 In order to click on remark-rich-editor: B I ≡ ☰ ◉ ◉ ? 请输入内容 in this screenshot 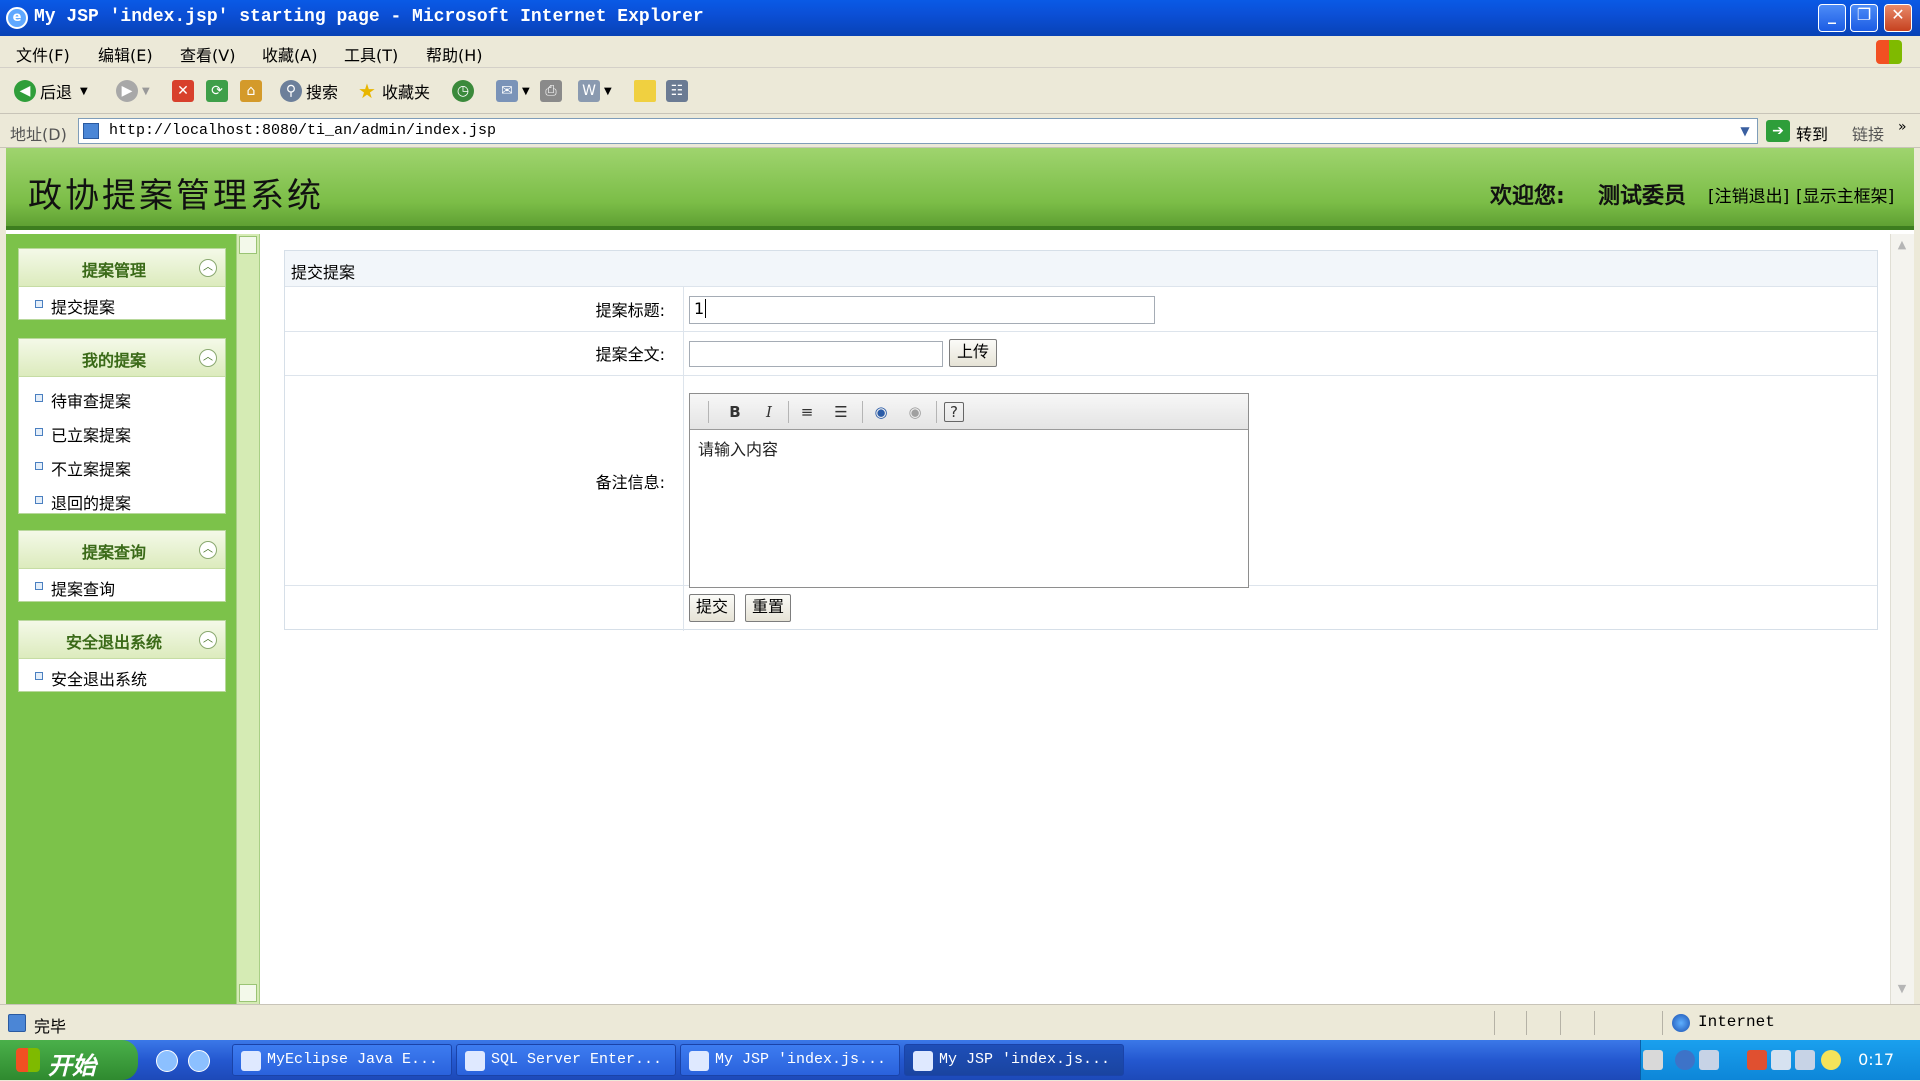, I will do `click(969, 490)`.